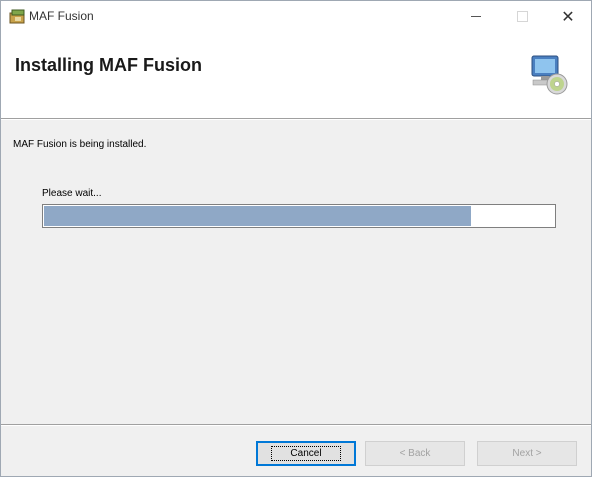 This screenshot has width=592, height=477. I want to click on window-title: MAF Fusion, so click(61, 16).